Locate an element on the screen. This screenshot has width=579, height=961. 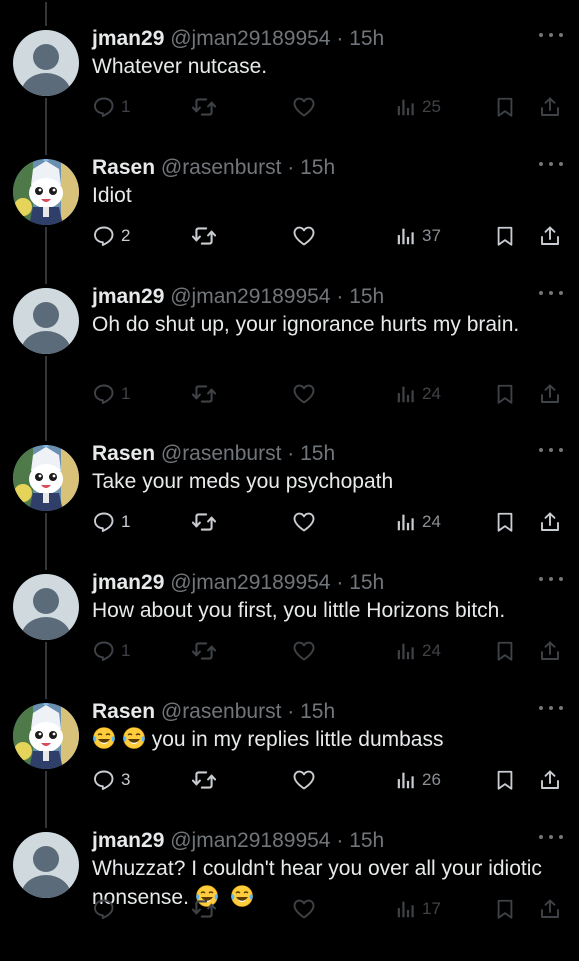
bookmark-icon is located at coordinates (505, 394).